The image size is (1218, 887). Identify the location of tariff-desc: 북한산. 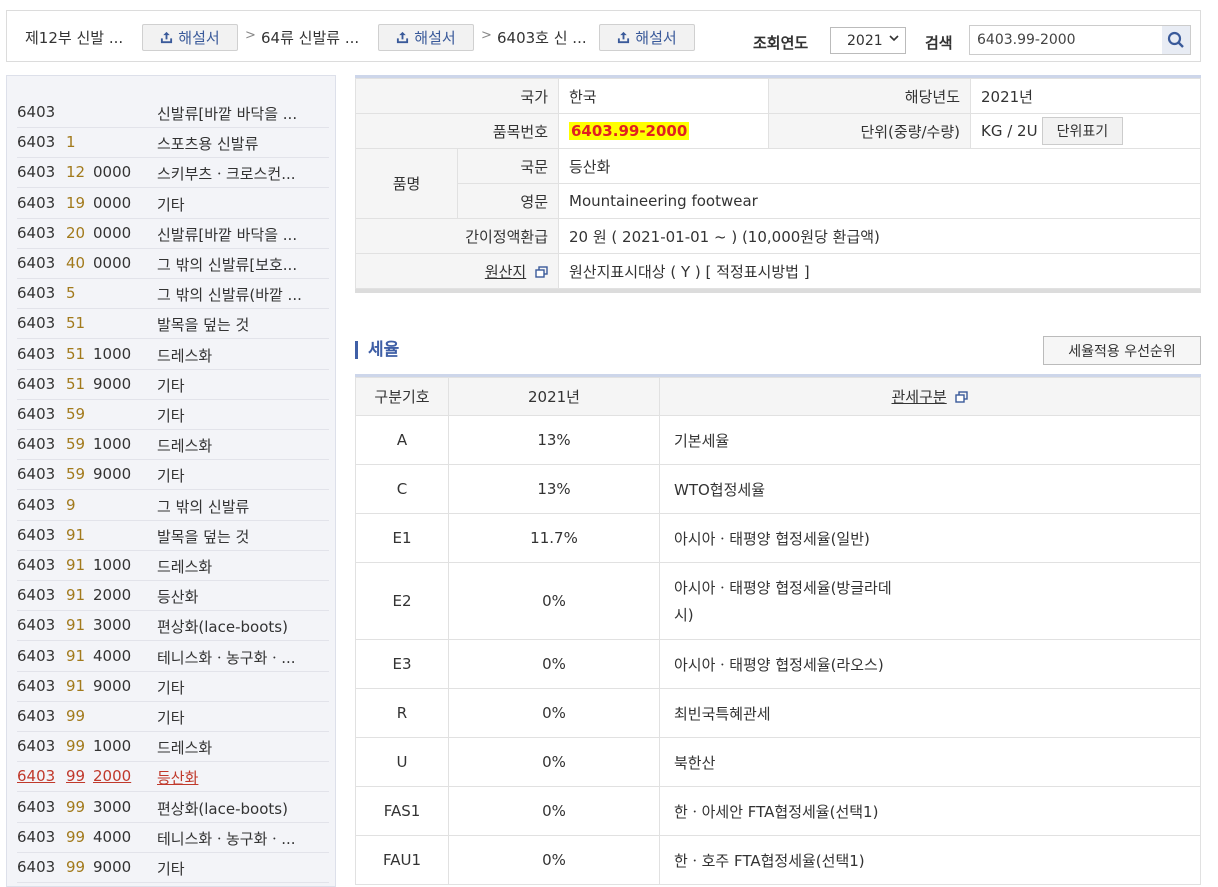
(695, 762).